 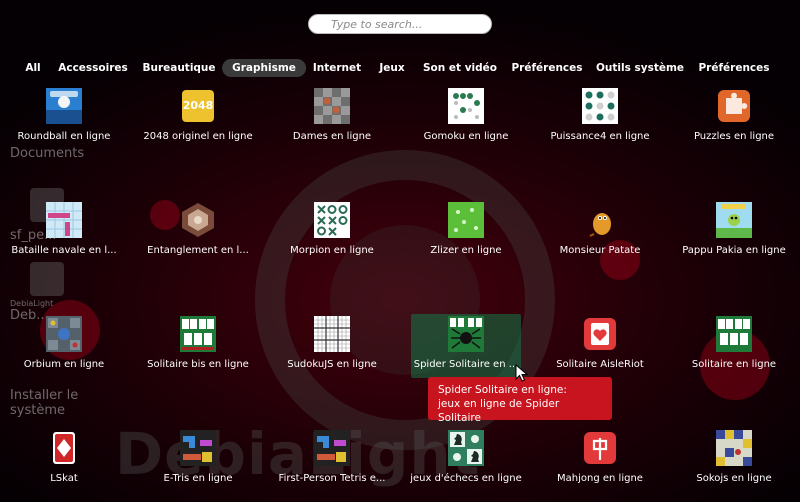 What do you see at coordinates (640, 68) in the screenshot?
I see `category-tab-outils-systeme: Outils système` at bounding box center [640, 68].